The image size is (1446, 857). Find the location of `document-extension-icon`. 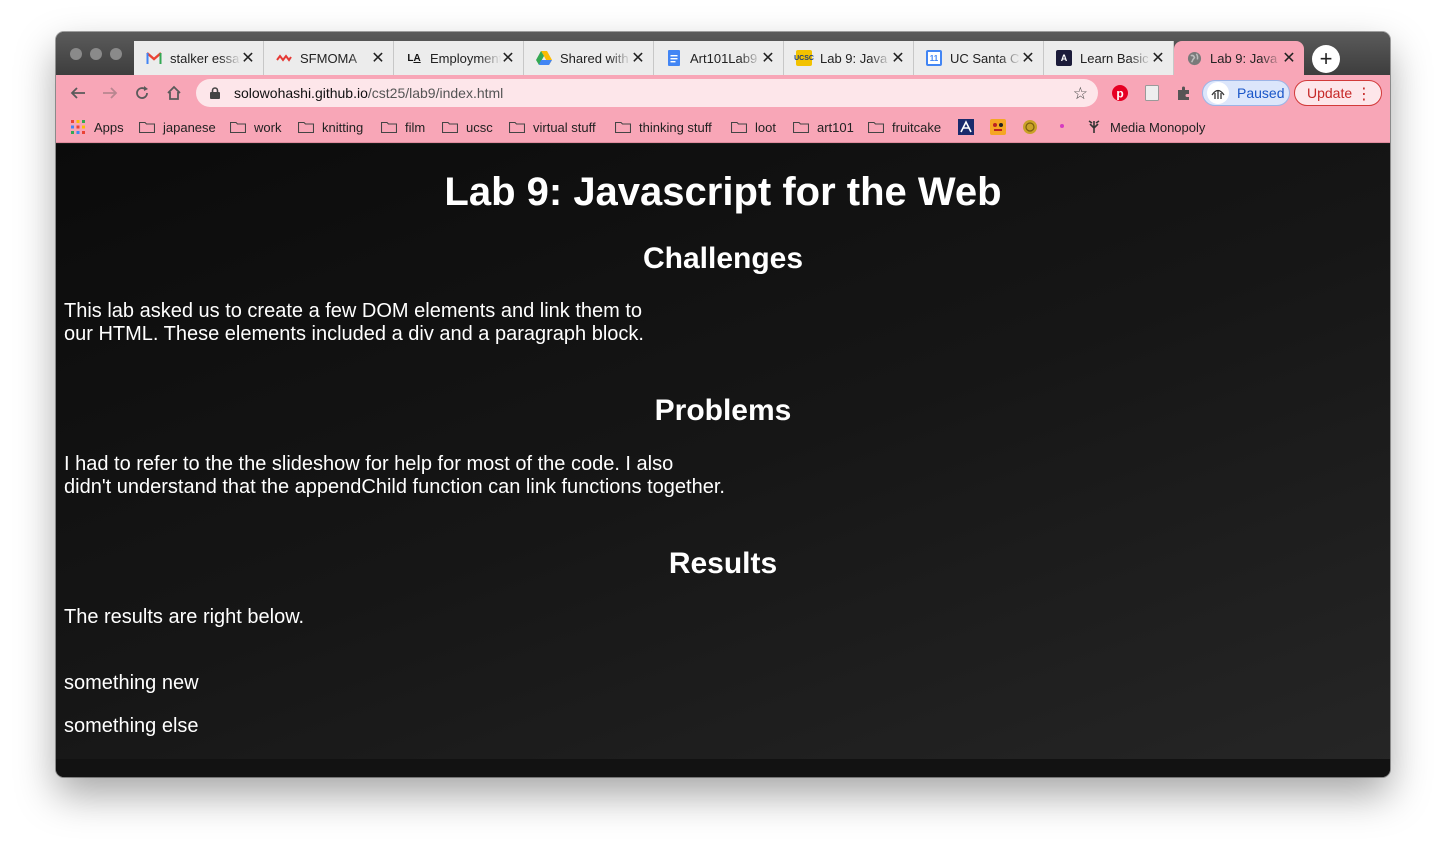

document-extension-icon is located at coordinates (1152, 93).